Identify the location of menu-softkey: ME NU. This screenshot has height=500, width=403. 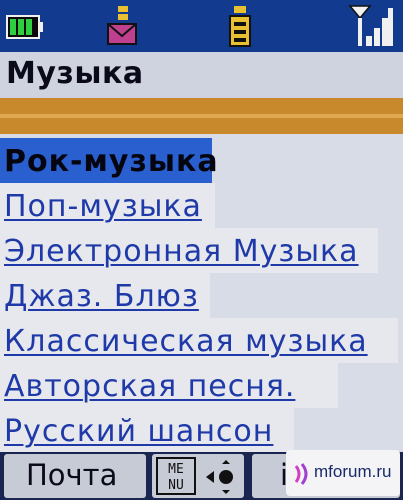
(198, 476).